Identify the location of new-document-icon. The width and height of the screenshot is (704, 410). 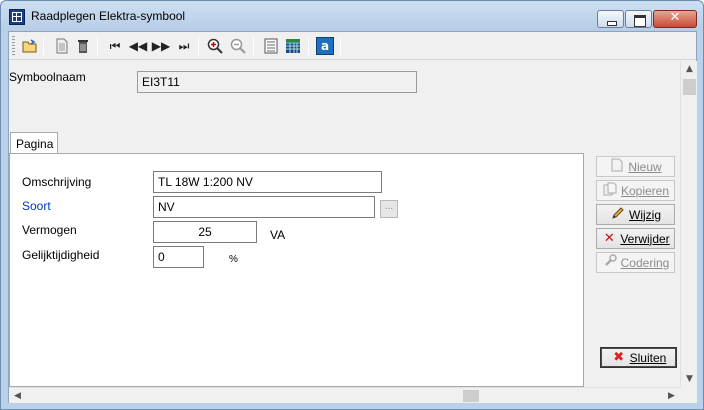
(617, 167).